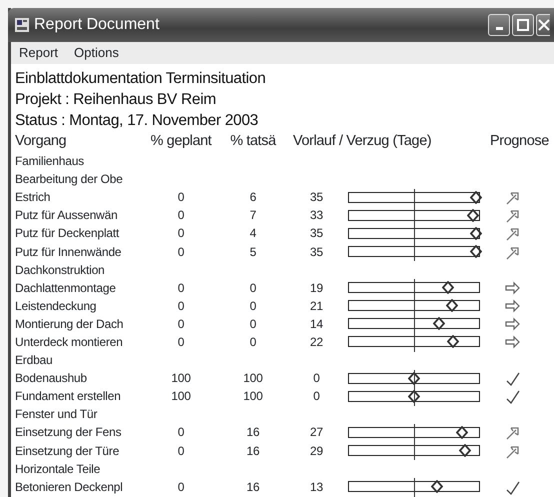 The width and height of the screenshot is (554, 497). Describe the element at coordinates (69, 179) in the screenshot. I see `group-name: Bearbeitung der Obe` at that location.